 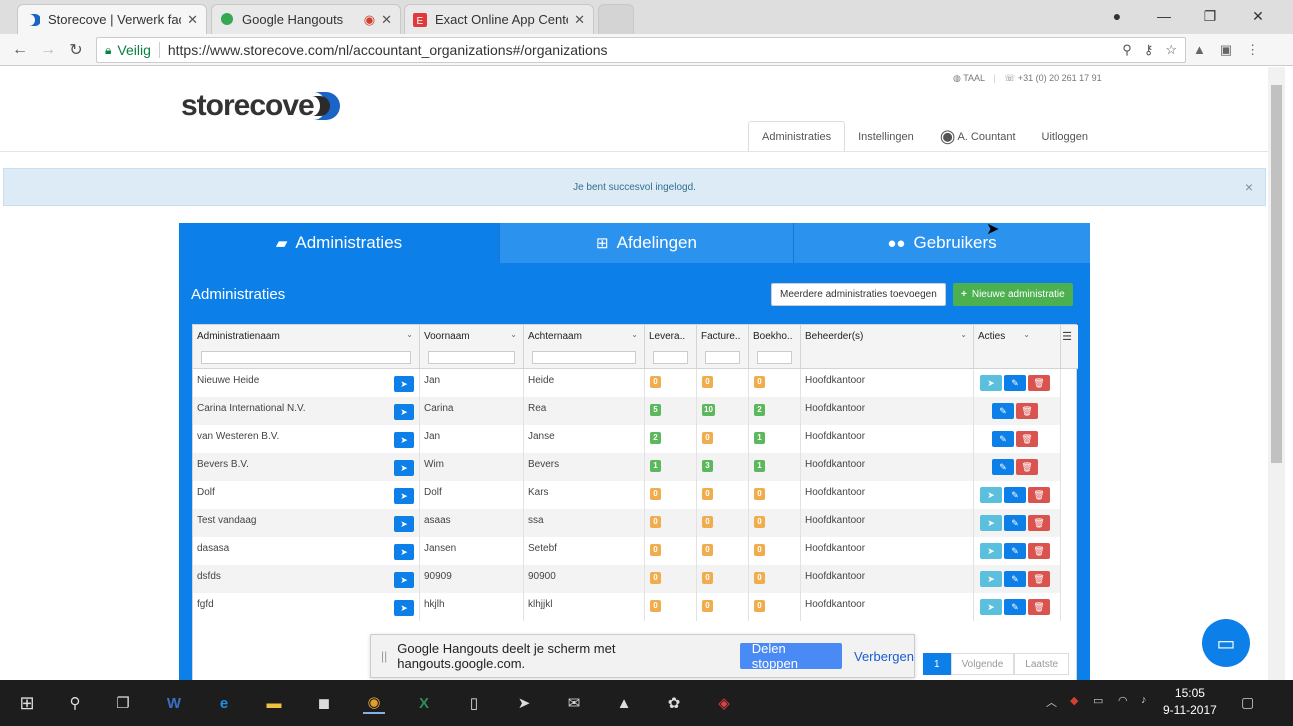 I want to click on filter-input-leveranciers, so click(x=670, y=357).